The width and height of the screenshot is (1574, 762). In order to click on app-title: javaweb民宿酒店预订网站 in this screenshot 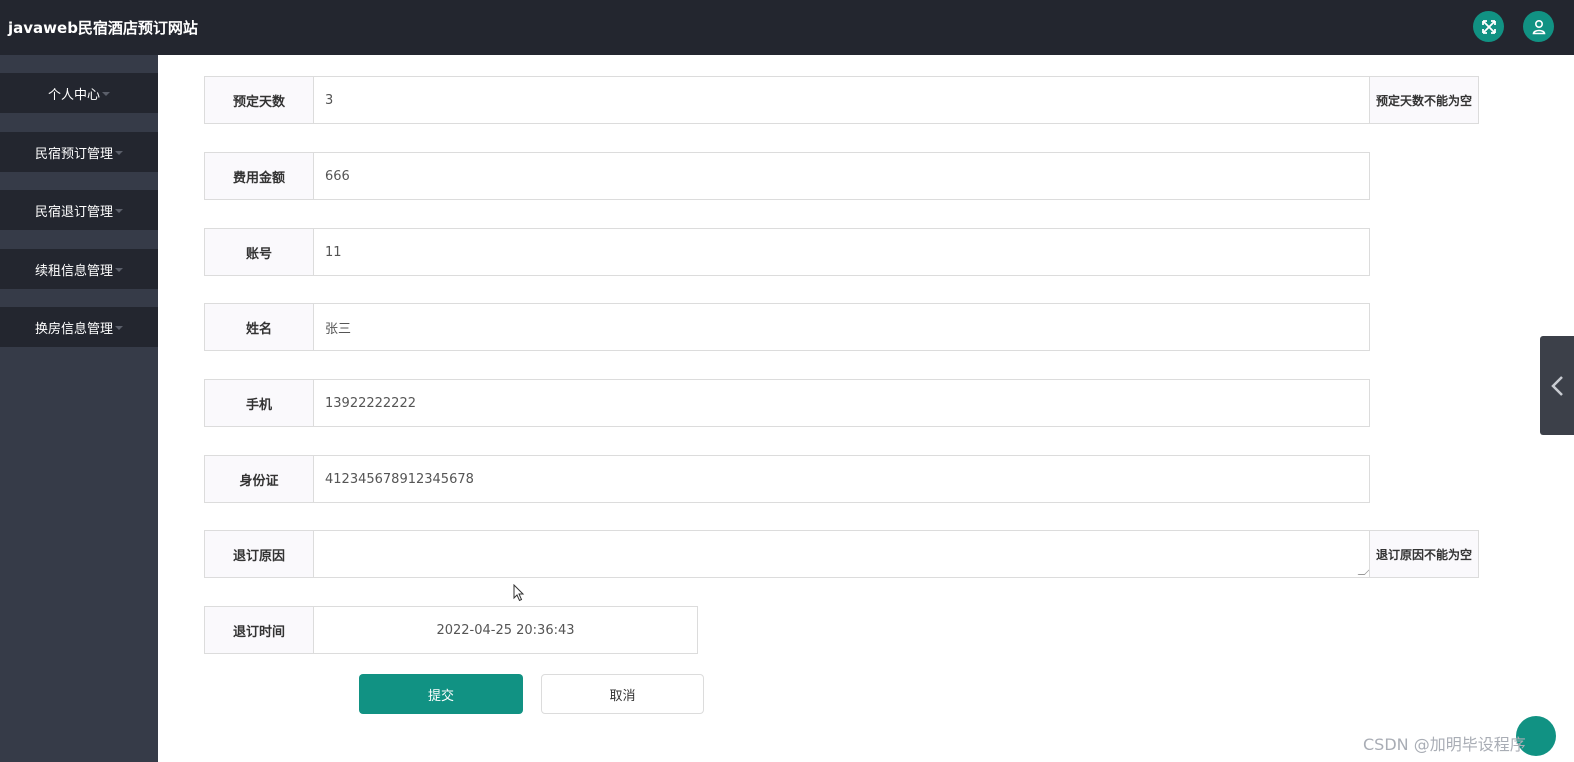, I will do `click(103, 28)`.